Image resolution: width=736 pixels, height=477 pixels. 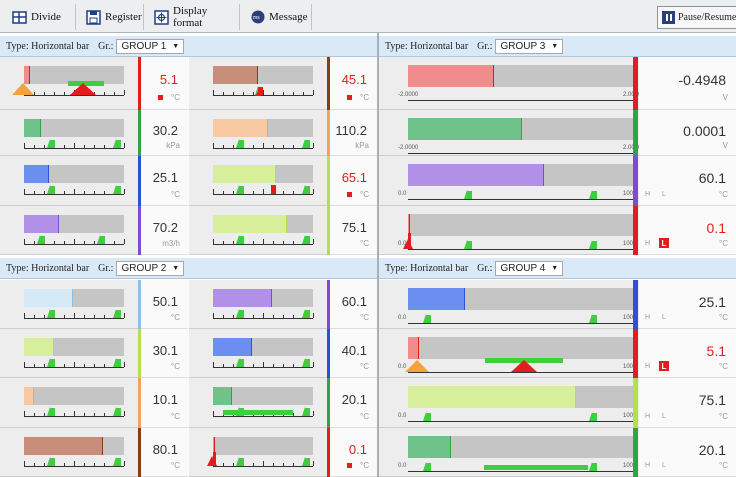 I want to click on channel-tile: 5.1 °C, so click(x=94, y=83).